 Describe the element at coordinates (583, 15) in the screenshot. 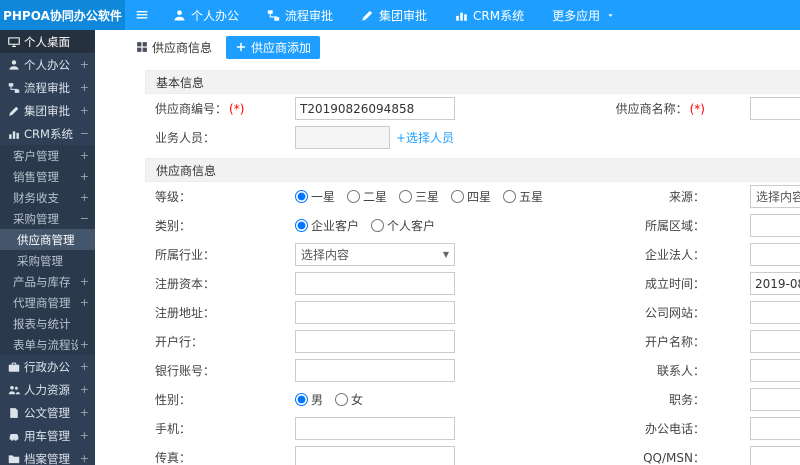

I see `nav-more-apps: 更多应用` at that location.